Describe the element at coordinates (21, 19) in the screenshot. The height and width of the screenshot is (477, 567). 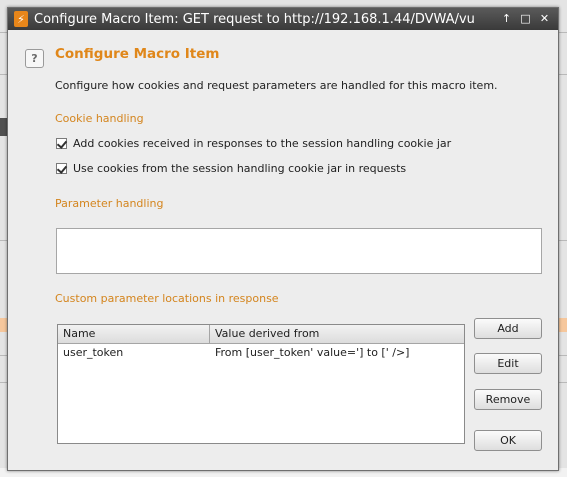
I see `burp-lightning-icon: ⚡` at that location.